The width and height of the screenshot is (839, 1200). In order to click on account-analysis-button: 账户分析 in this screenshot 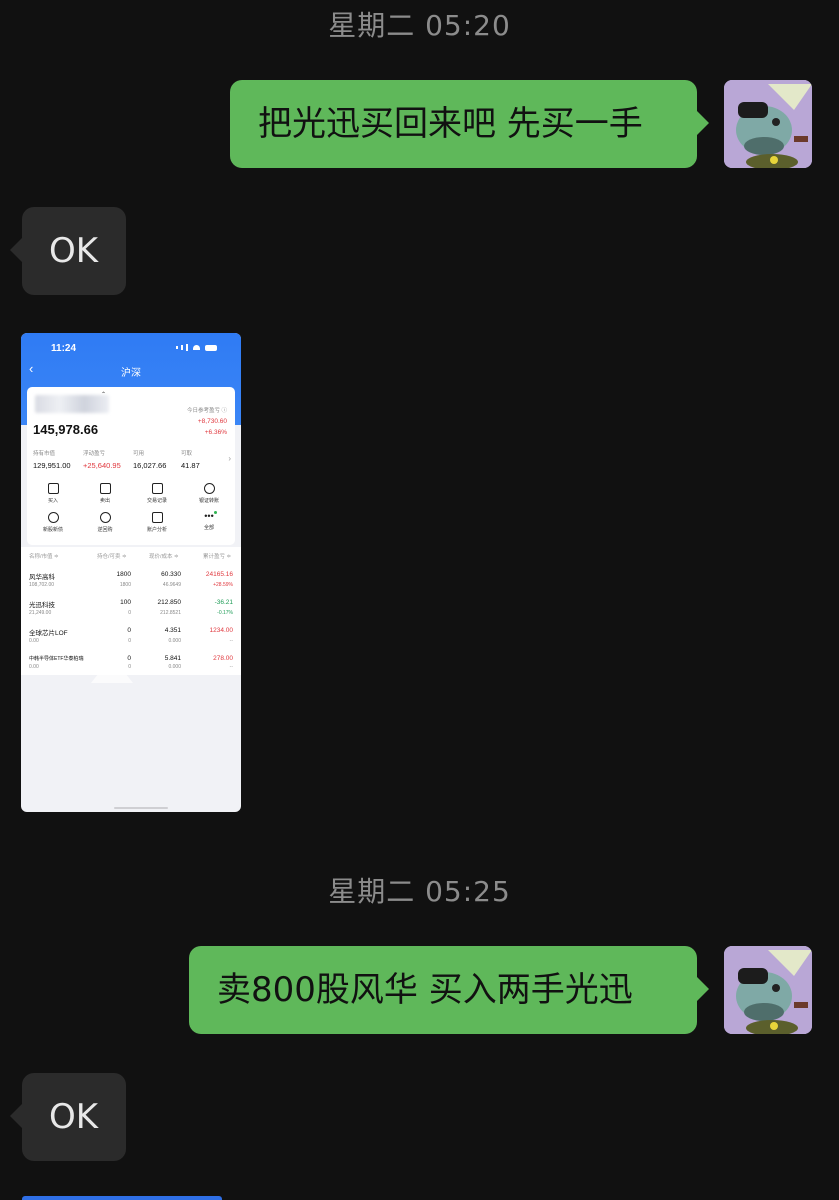, I will do `click(157, 522)`.